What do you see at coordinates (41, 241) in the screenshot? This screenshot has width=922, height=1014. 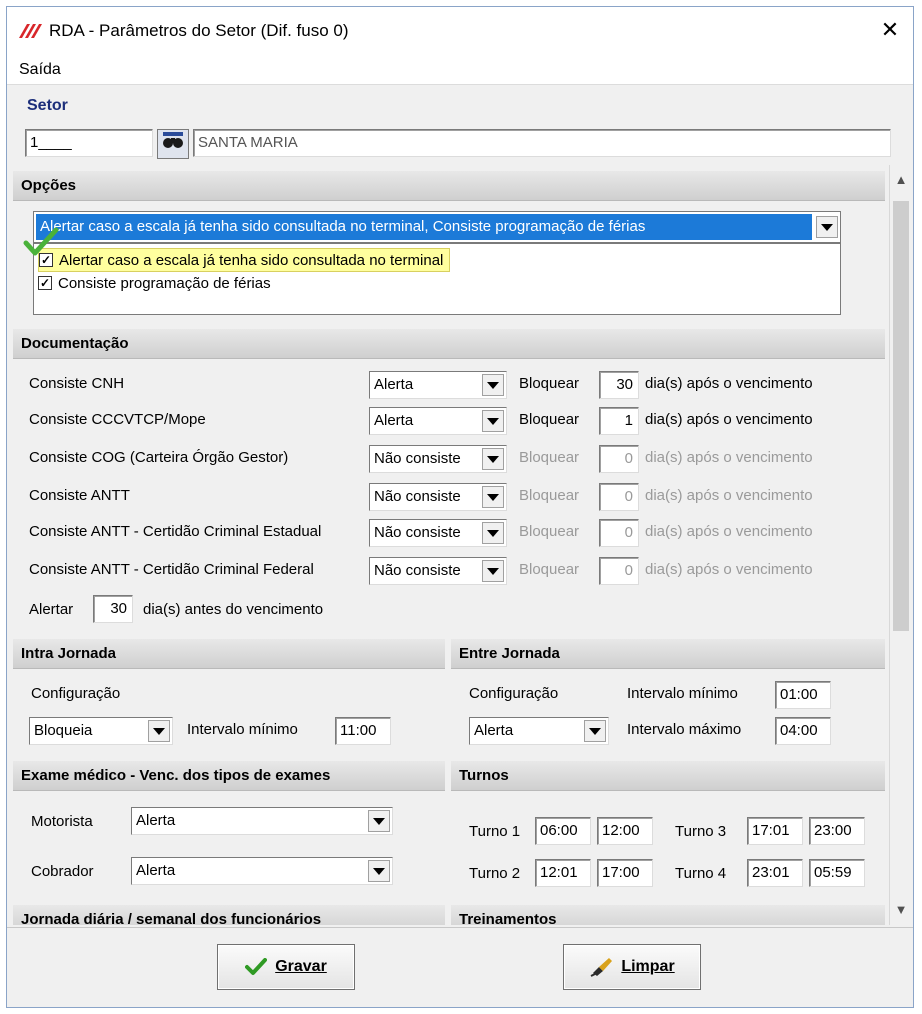 I see `green-check-icon` at bounding box center [41, 241].